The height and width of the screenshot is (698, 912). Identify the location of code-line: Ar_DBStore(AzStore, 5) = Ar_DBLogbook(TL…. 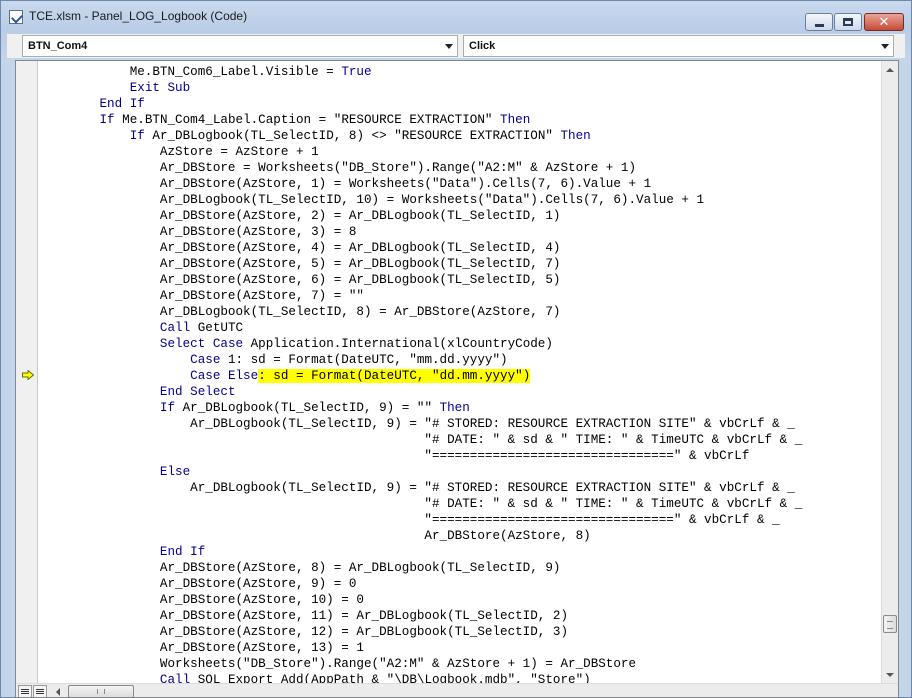
(420, 264).